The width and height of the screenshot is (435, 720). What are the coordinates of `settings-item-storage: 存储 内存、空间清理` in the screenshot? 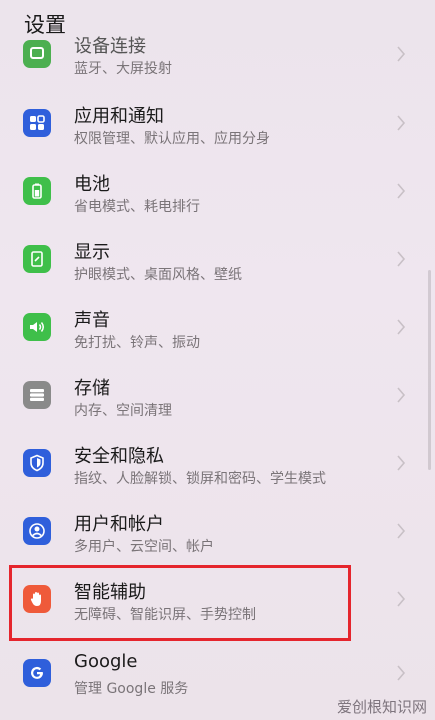 It's located at (210, 396).